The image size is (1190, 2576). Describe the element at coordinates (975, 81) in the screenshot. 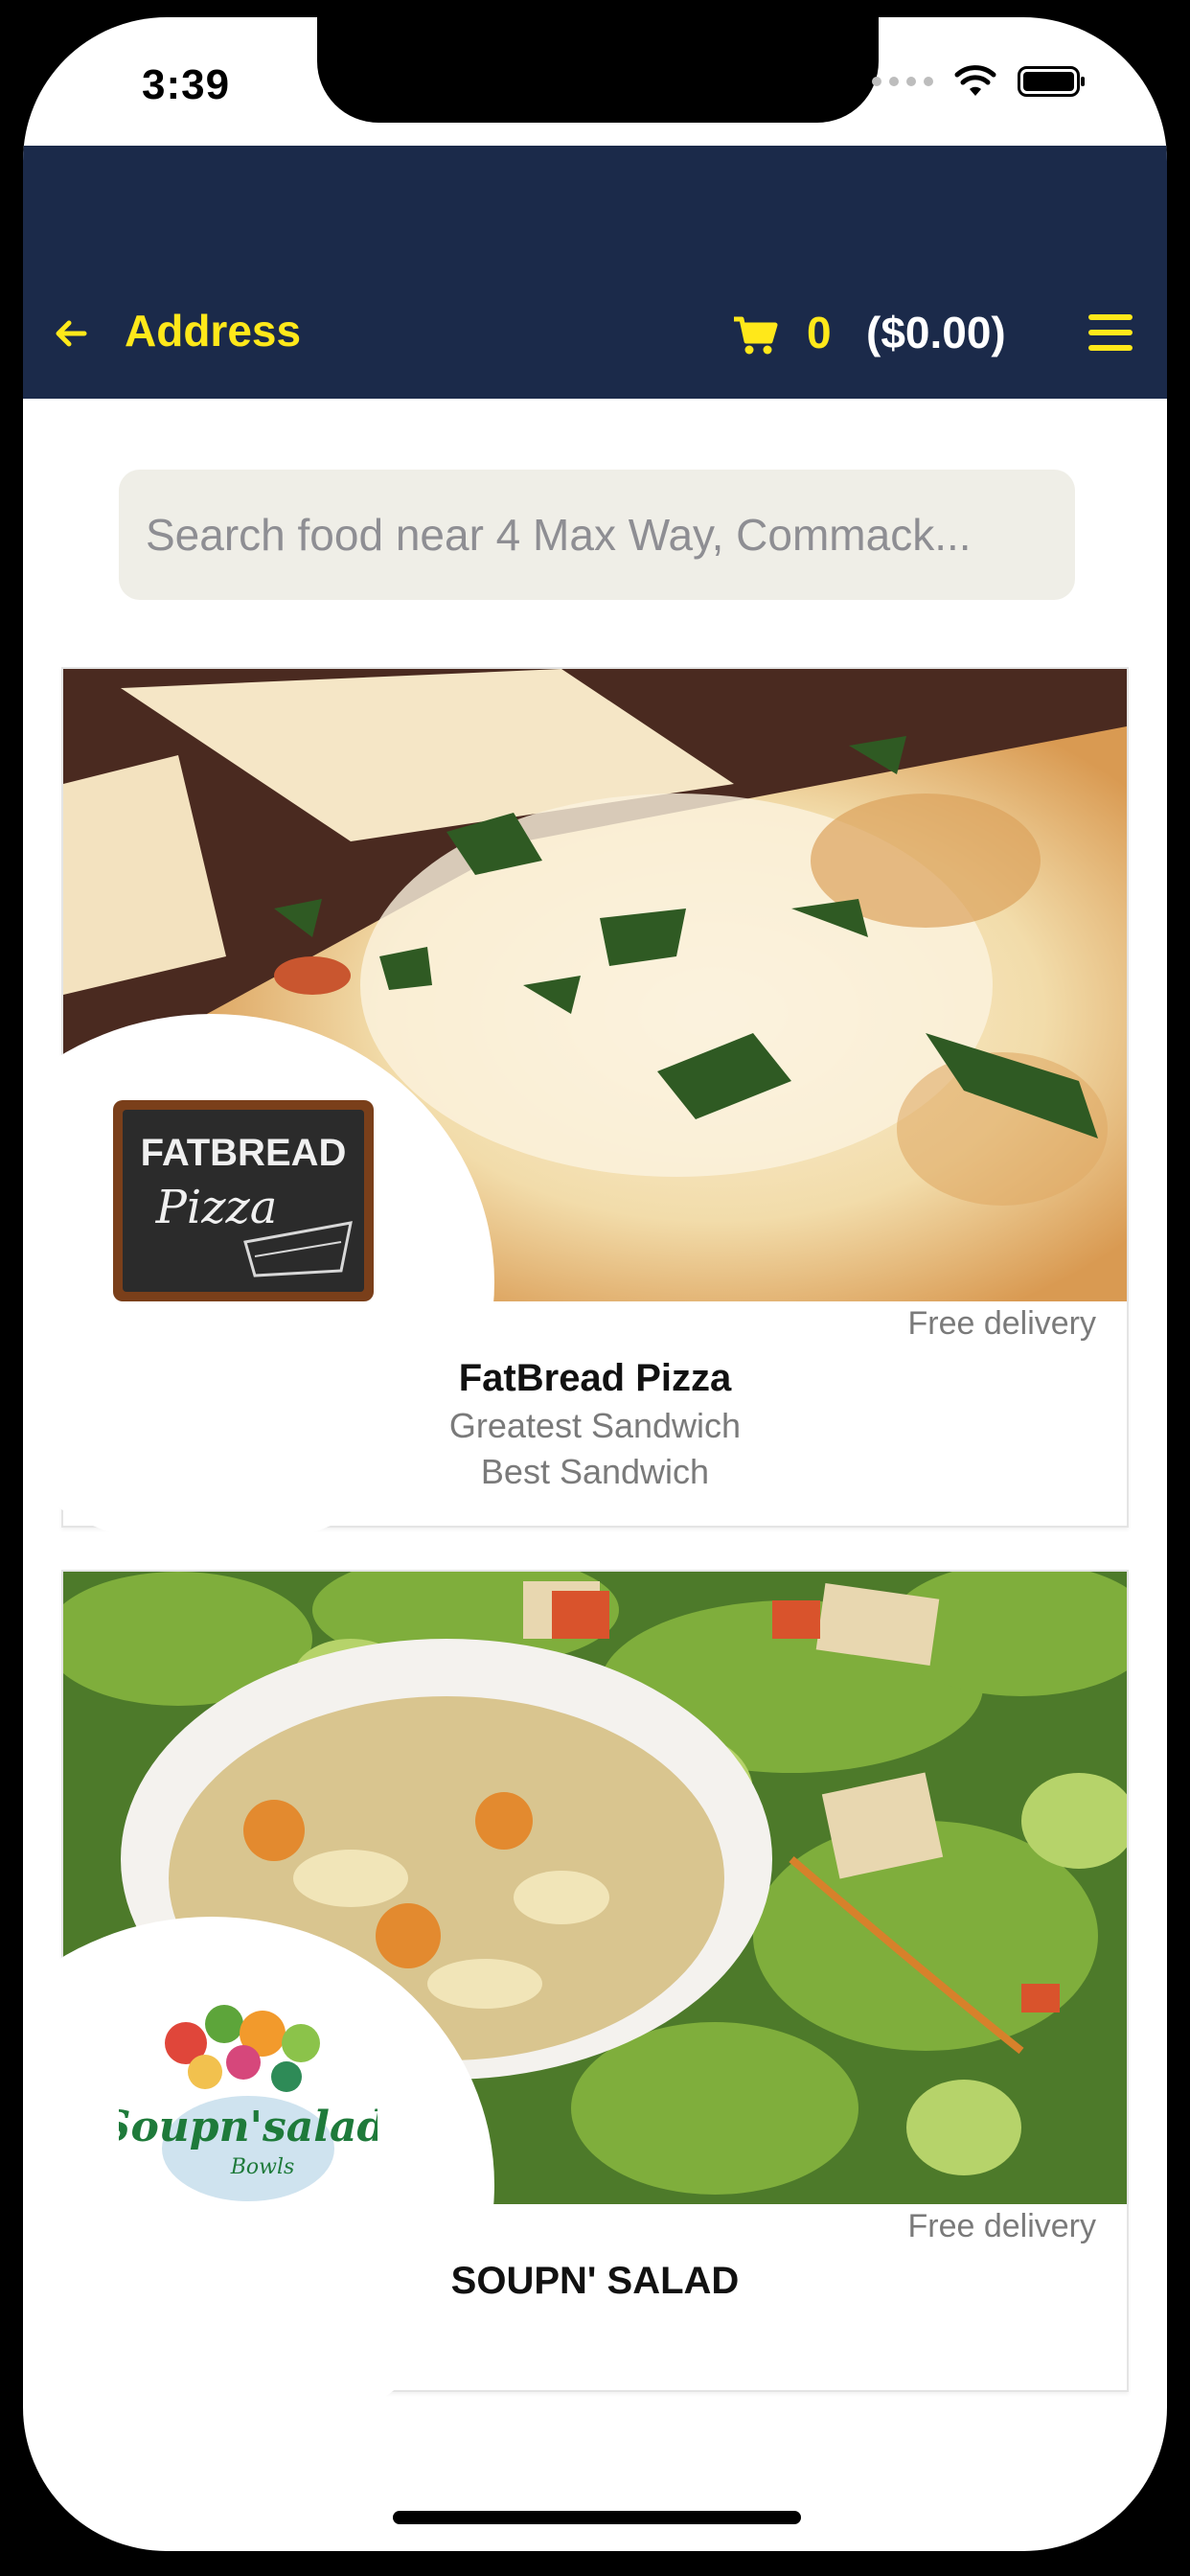

I see `wifi-icon` at that location.